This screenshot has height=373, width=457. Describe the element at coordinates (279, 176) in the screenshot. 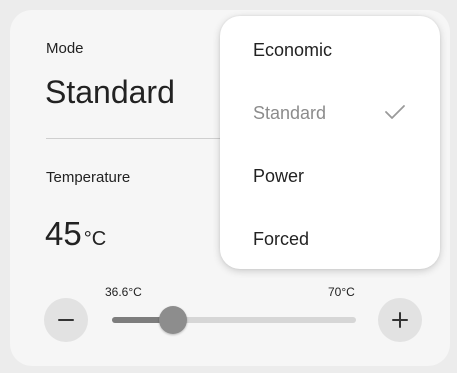

I see `dropdown-option-label: Power` at that location.